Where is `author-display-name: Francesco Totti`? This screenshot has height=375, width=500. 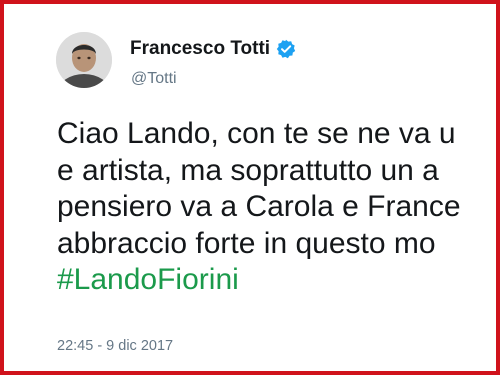
author-display-name: Francesco Totti is located at coordinates (200, 49).